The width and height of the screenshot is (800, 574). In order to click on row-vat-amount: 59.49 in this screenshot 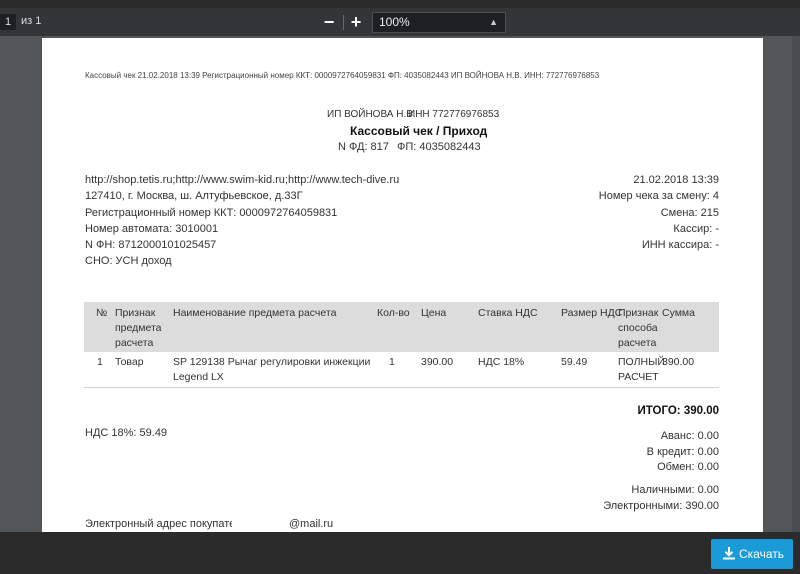, I will do `click(574, 362)`.